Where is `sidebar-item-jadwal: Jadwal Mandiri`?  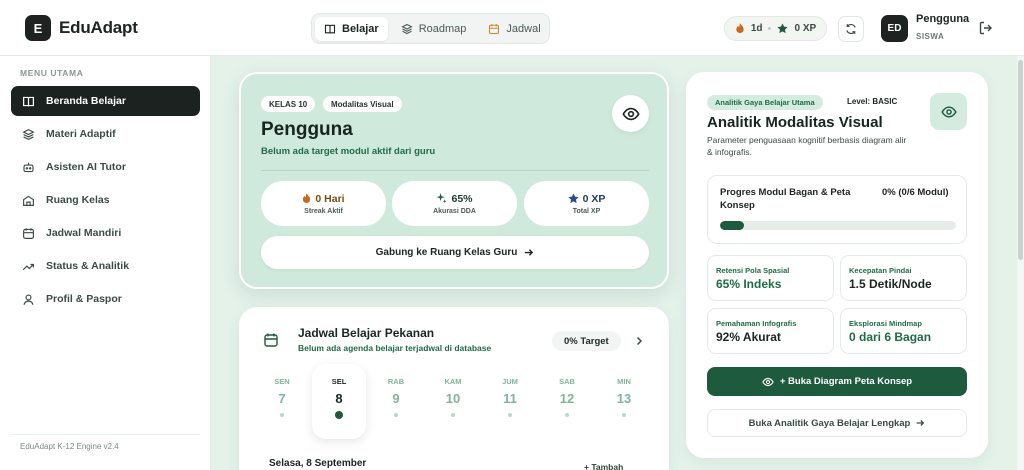 sidebar-item-jadwal: Jadwal Mandiri is located at coordinates (105, 233).